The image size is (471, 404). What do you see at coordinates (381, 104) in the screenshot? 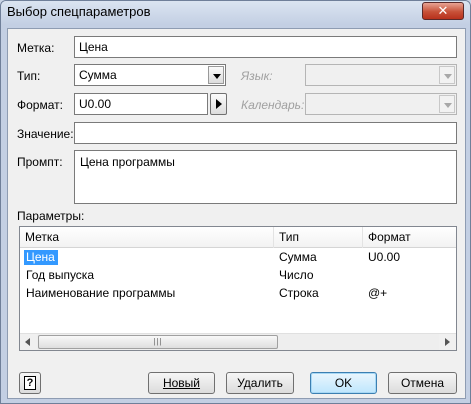
I see `calendar-combobox` at bounding box center [381, 104].